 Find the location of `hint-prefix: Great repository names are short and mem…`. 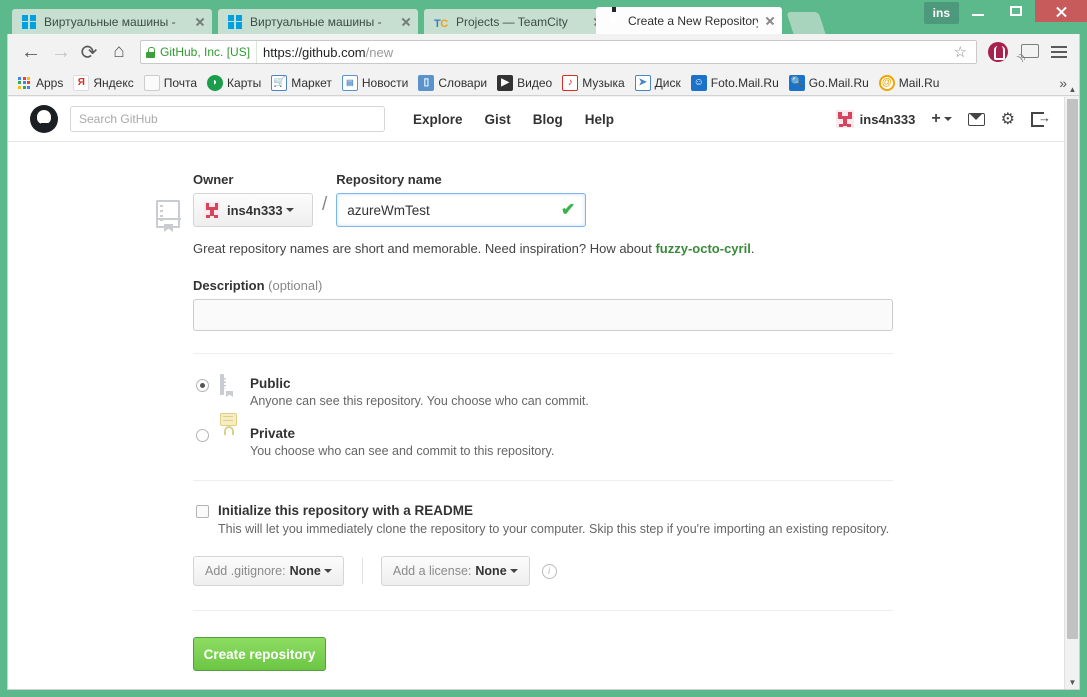

hint-prefix: Great repository names are short and mem… is located at coordinates (424, 248).